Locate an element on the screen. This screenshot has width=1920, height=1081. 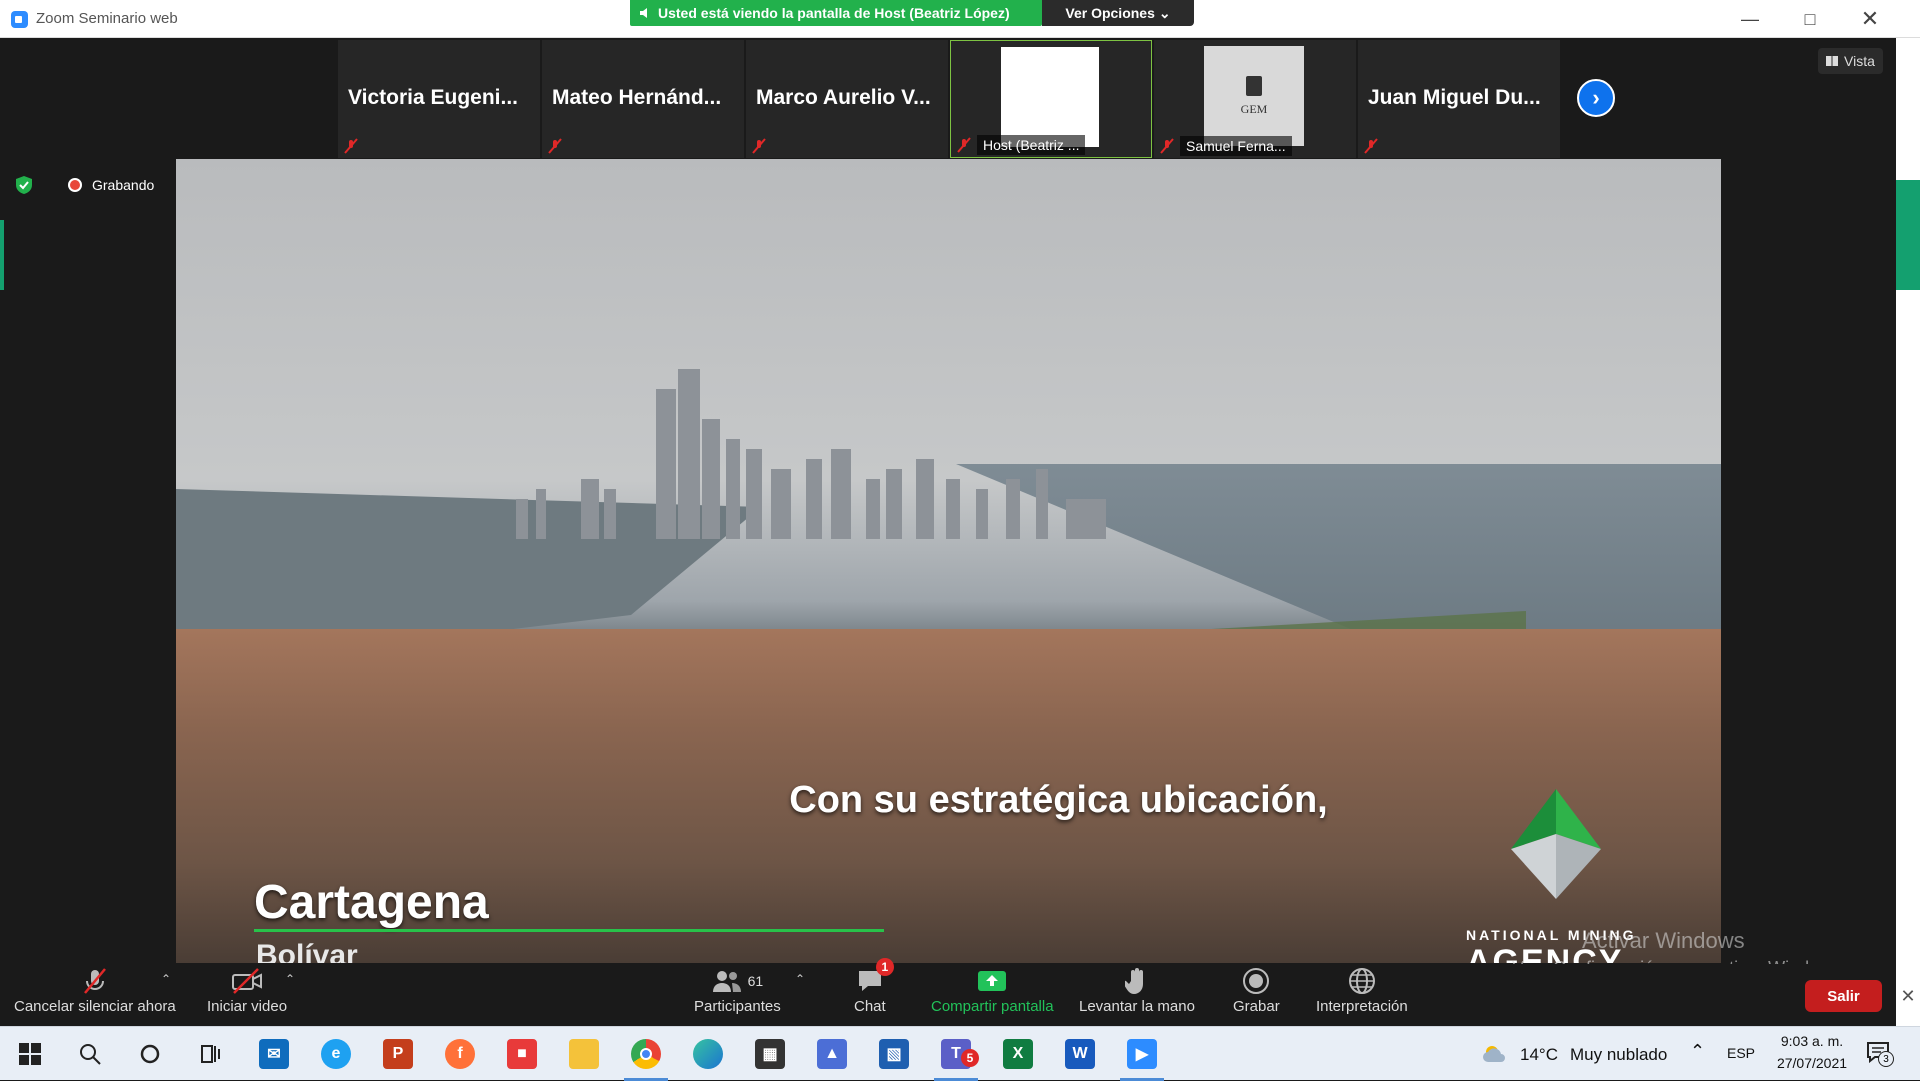
next-participants-button: › is located at coordinates (1596, 98).